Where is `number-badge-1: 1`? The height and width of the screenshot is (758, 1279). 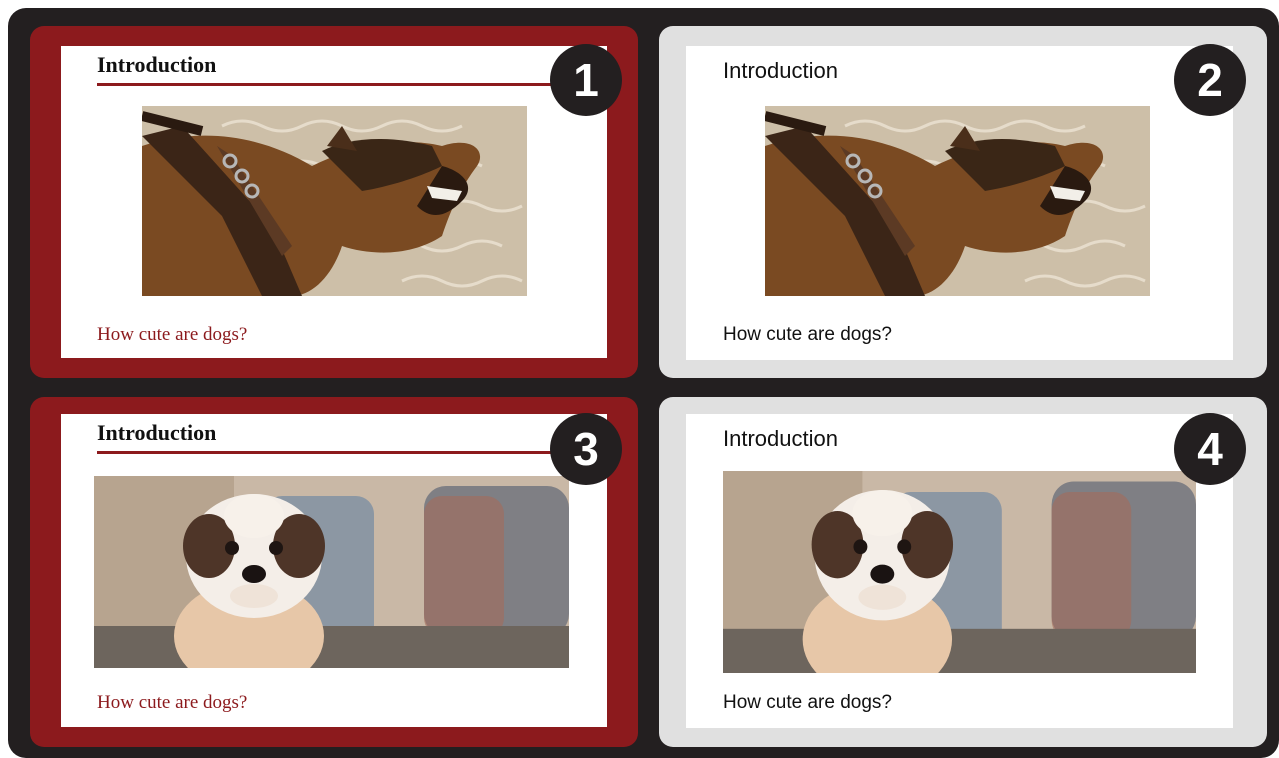
number-badge-1: 1 is located at coordinates (586, 80).